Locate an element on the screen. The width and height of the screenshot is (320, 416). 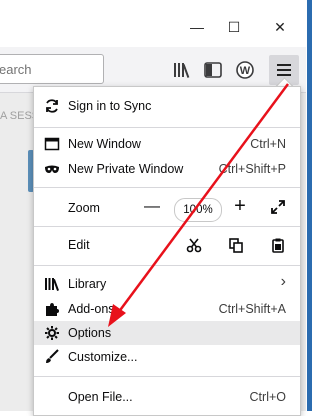
shortcut-label: Ctrl+Shift+P is located at coordinates (252, 169).